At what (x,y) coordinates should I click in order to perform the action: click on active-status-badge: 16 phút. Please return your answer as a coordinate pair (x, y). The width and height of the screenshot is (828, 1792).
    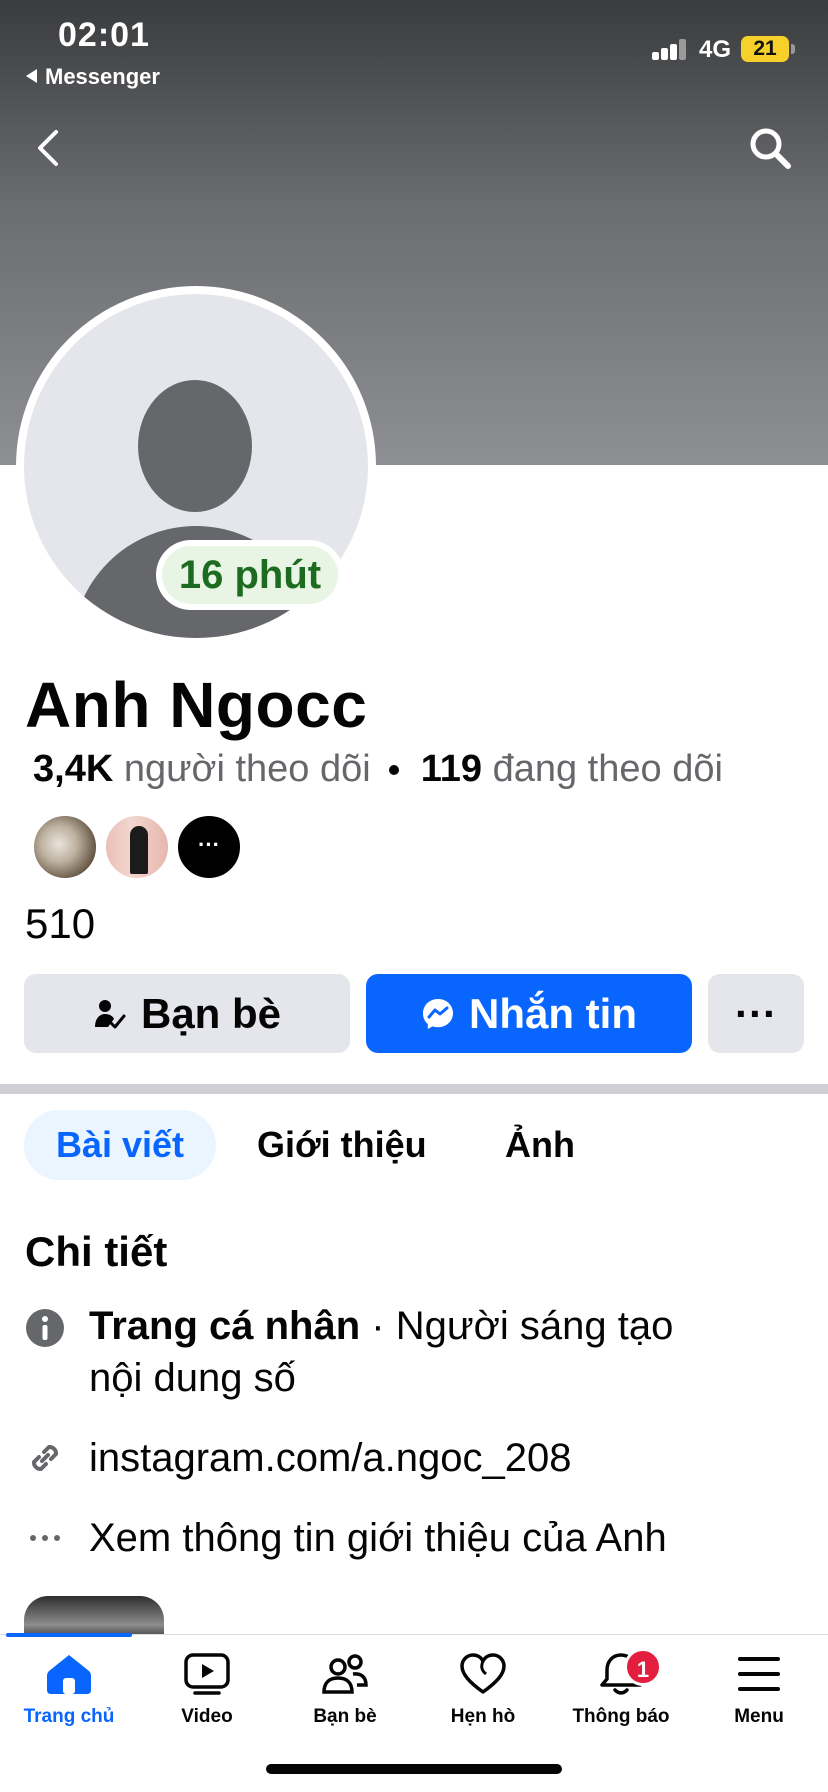
    Looking at the image, I should click on (250, 575).